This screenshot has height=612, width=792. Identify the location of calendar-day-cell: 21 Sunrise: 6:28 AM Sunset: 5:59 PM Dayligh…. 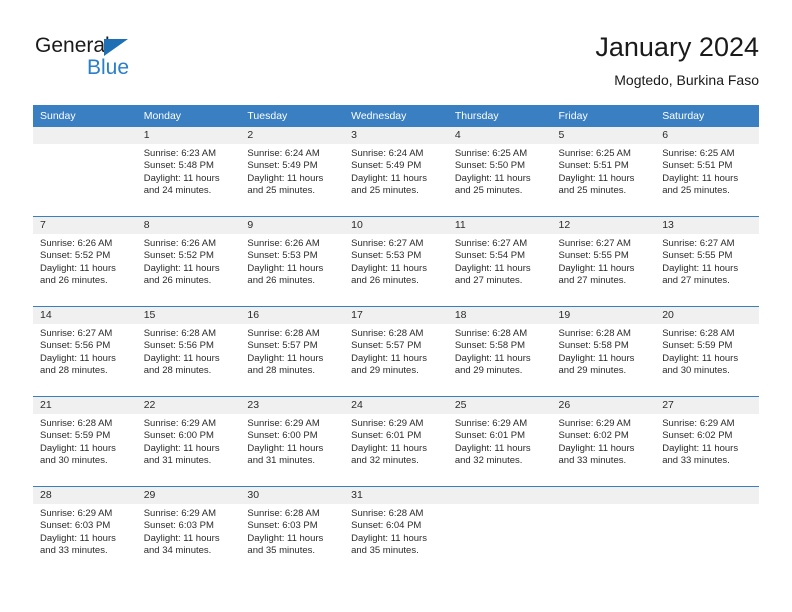
(85, 441).